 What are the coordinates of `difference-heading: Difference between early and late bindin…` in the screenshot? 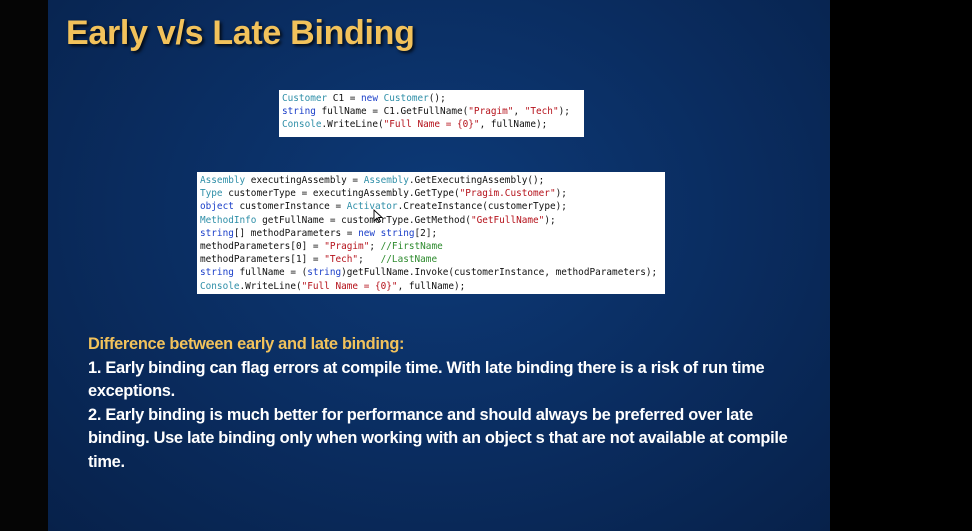 It's located at (246, 344).